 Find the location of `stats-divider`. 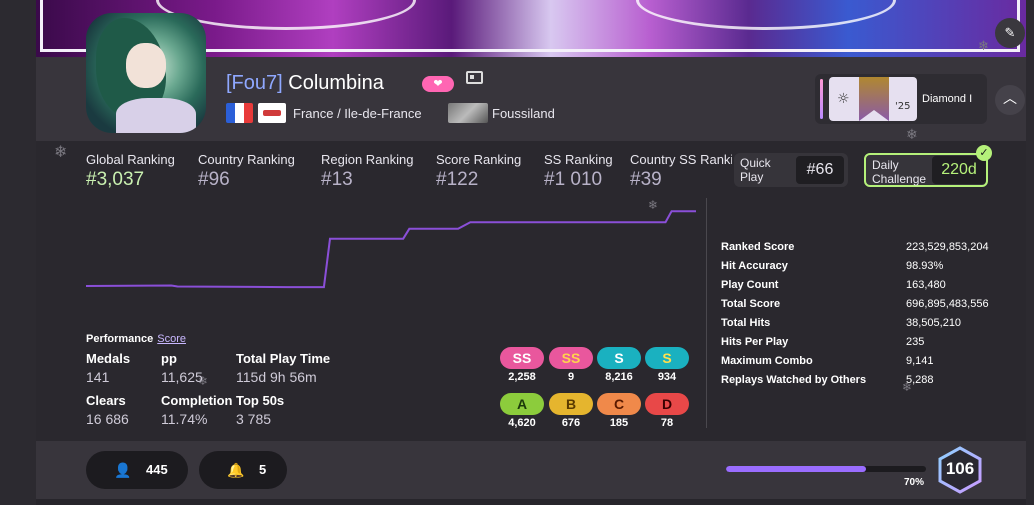

stats-divider is located at coordinates (706, 313).